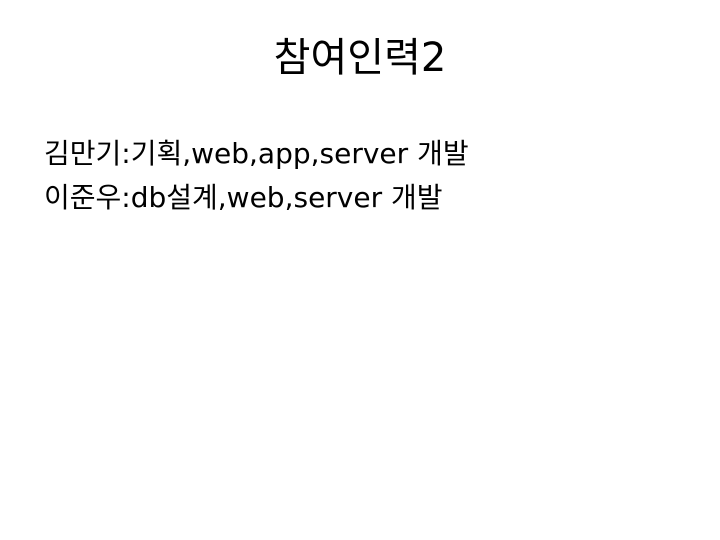 The image size is (720, 540). Describe the element at coordinates (243, 197) in the screenshot. I see `body-line-lee: 이준우:db설계,web,server 개발` at that location.